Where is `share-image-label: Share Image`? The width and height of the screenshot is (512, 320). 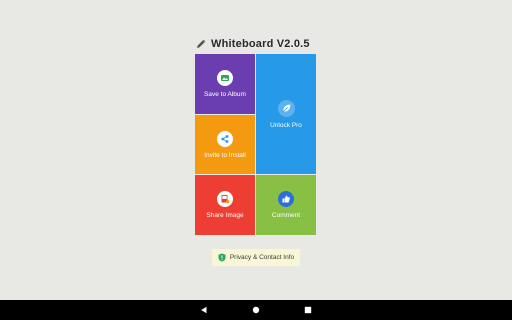 share-image-label: Share Image is located at coordinates (225, 215).